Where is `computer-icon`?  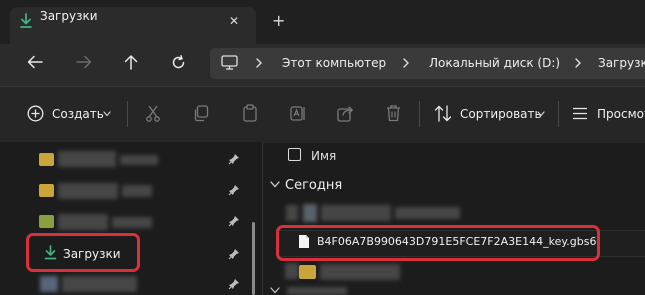
computer-icon is located at coordinates (229, 62).